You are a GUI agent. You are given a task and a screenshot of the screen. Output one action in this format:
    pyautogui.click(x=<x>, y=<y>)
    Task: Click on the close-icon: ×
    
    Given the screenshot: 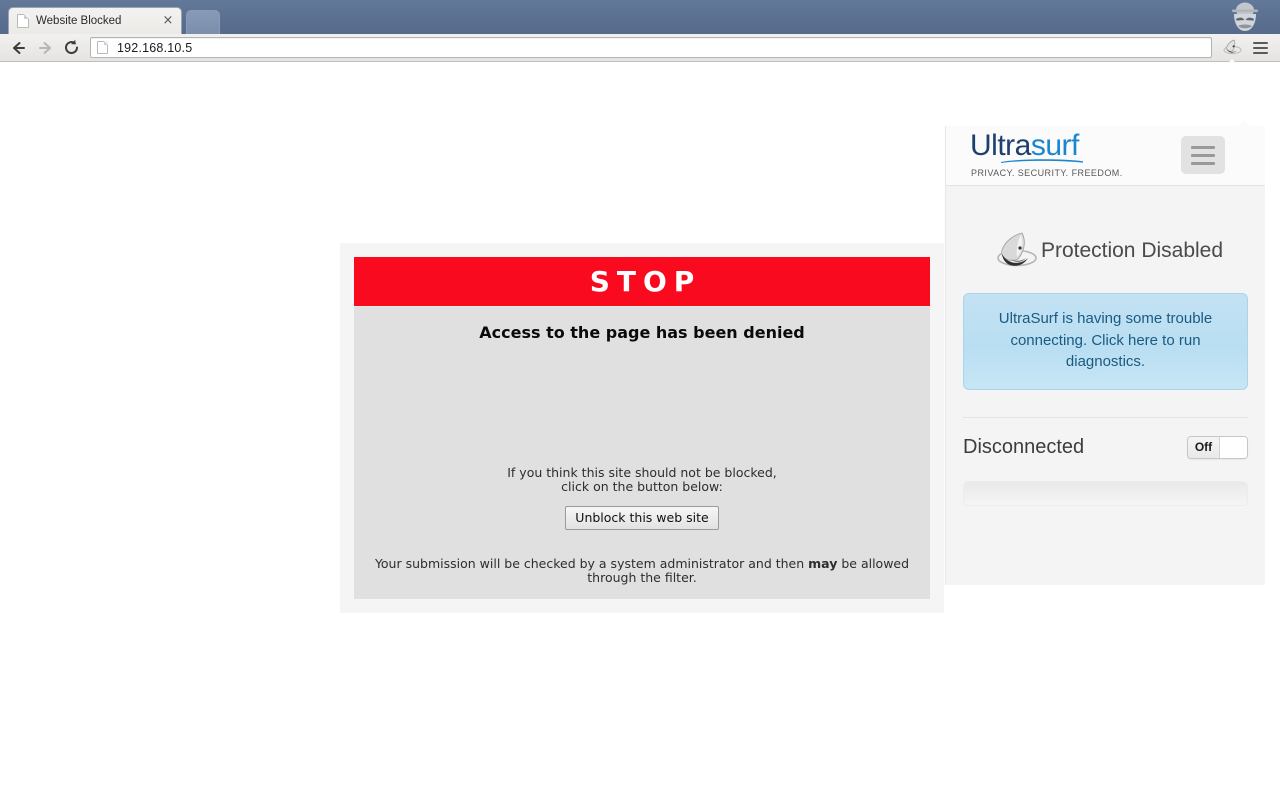 What is the action you would take?
    pyautogui.click(x=168, y=21)
    